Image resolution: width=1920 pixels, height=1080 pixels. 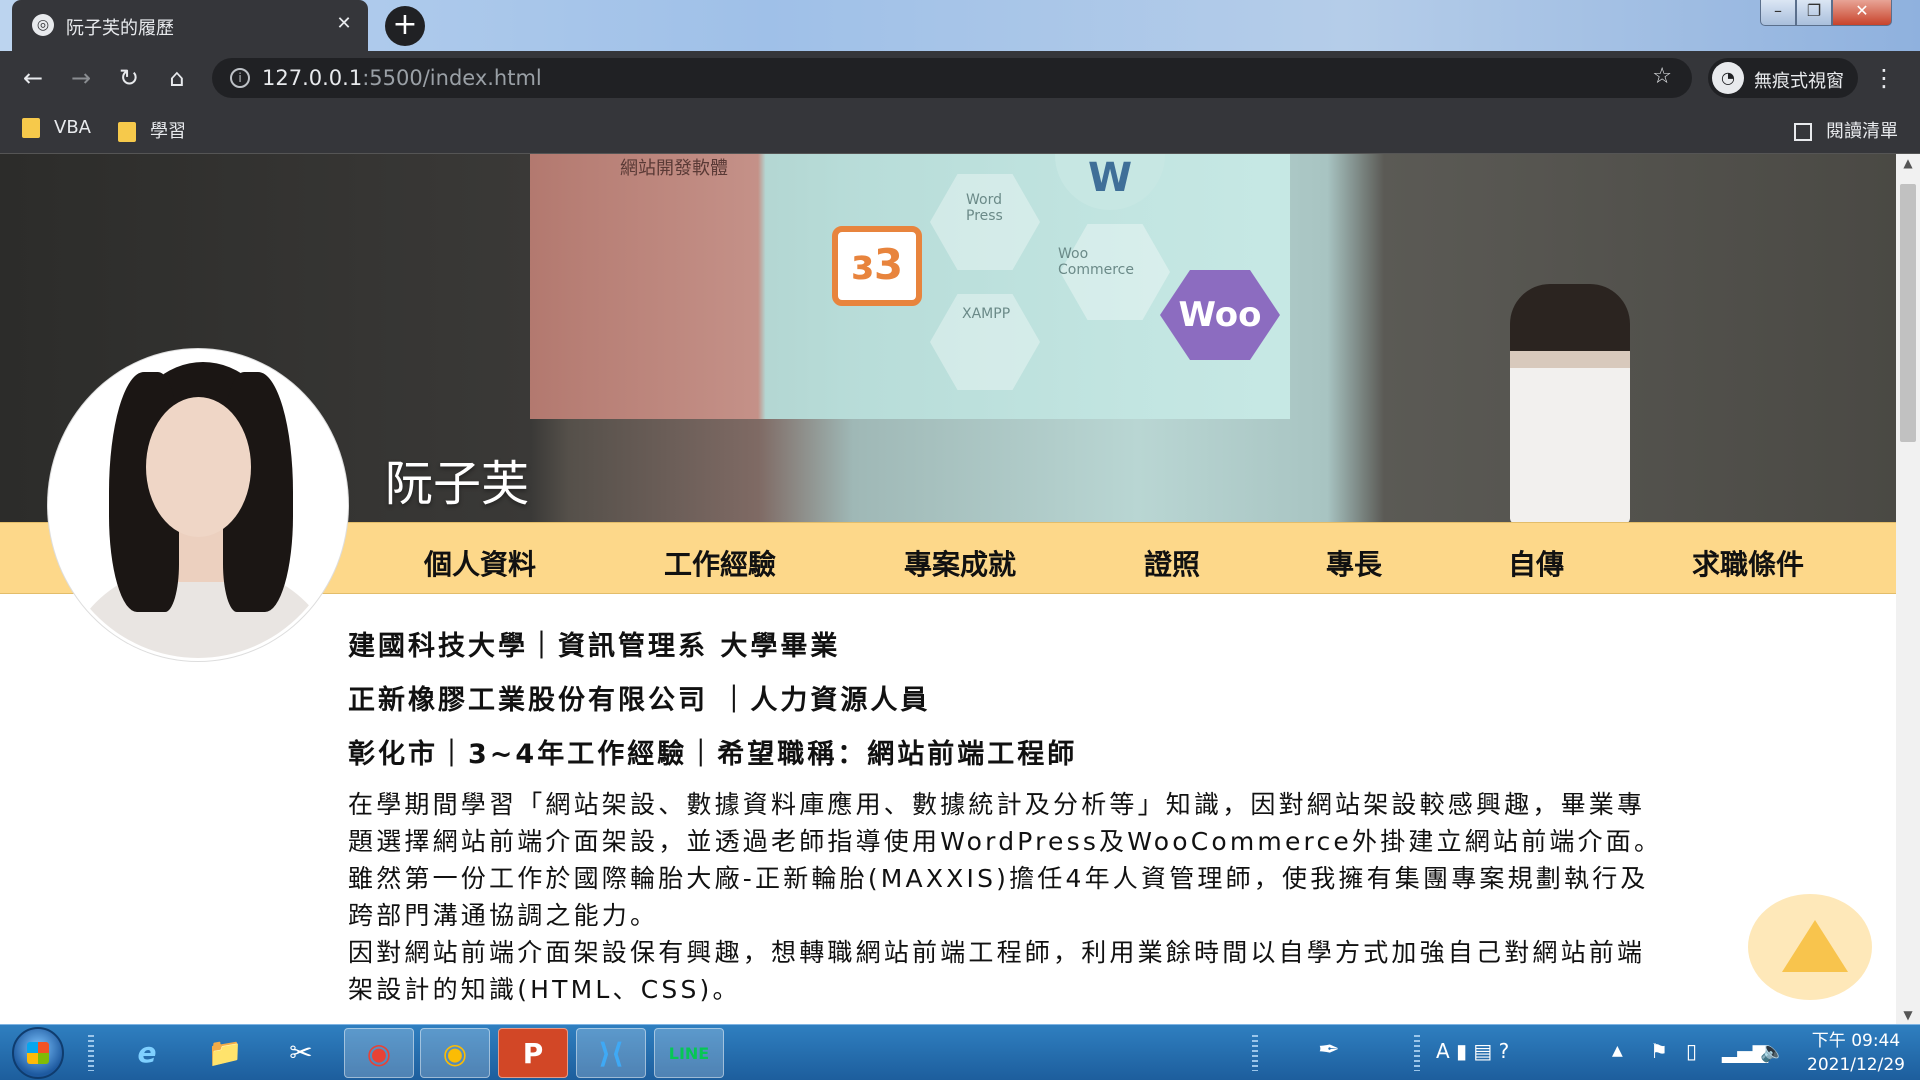 What do you see at coordinates (1856, 1065) in the screenshot?
I see `clock-date: 2021/12/29` at bounding box center [1856, 1065].